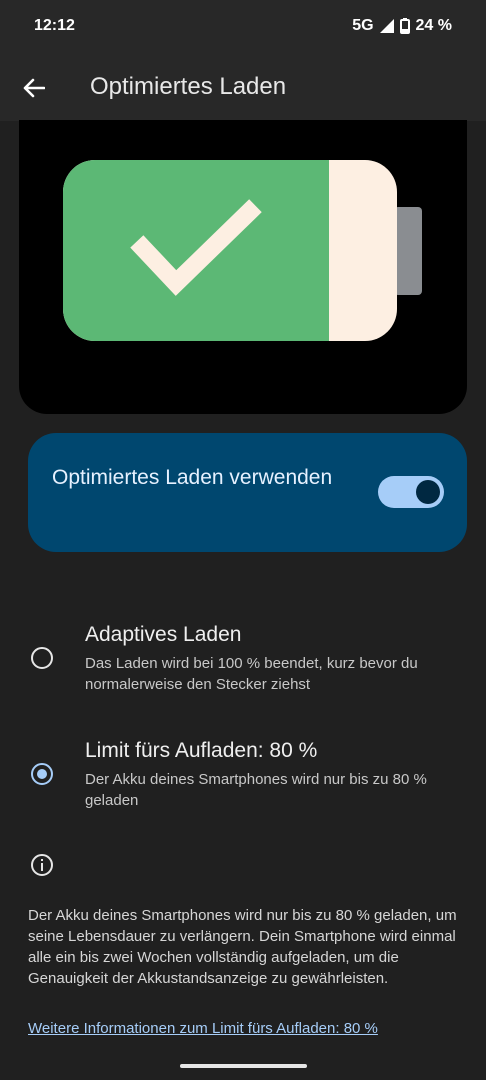 Image resolution: width=486 pixels, height=1080 pixels. I want to click on optimized-charging-toggle-card: Optimiertes Laden verwenden, so click(247, 492).